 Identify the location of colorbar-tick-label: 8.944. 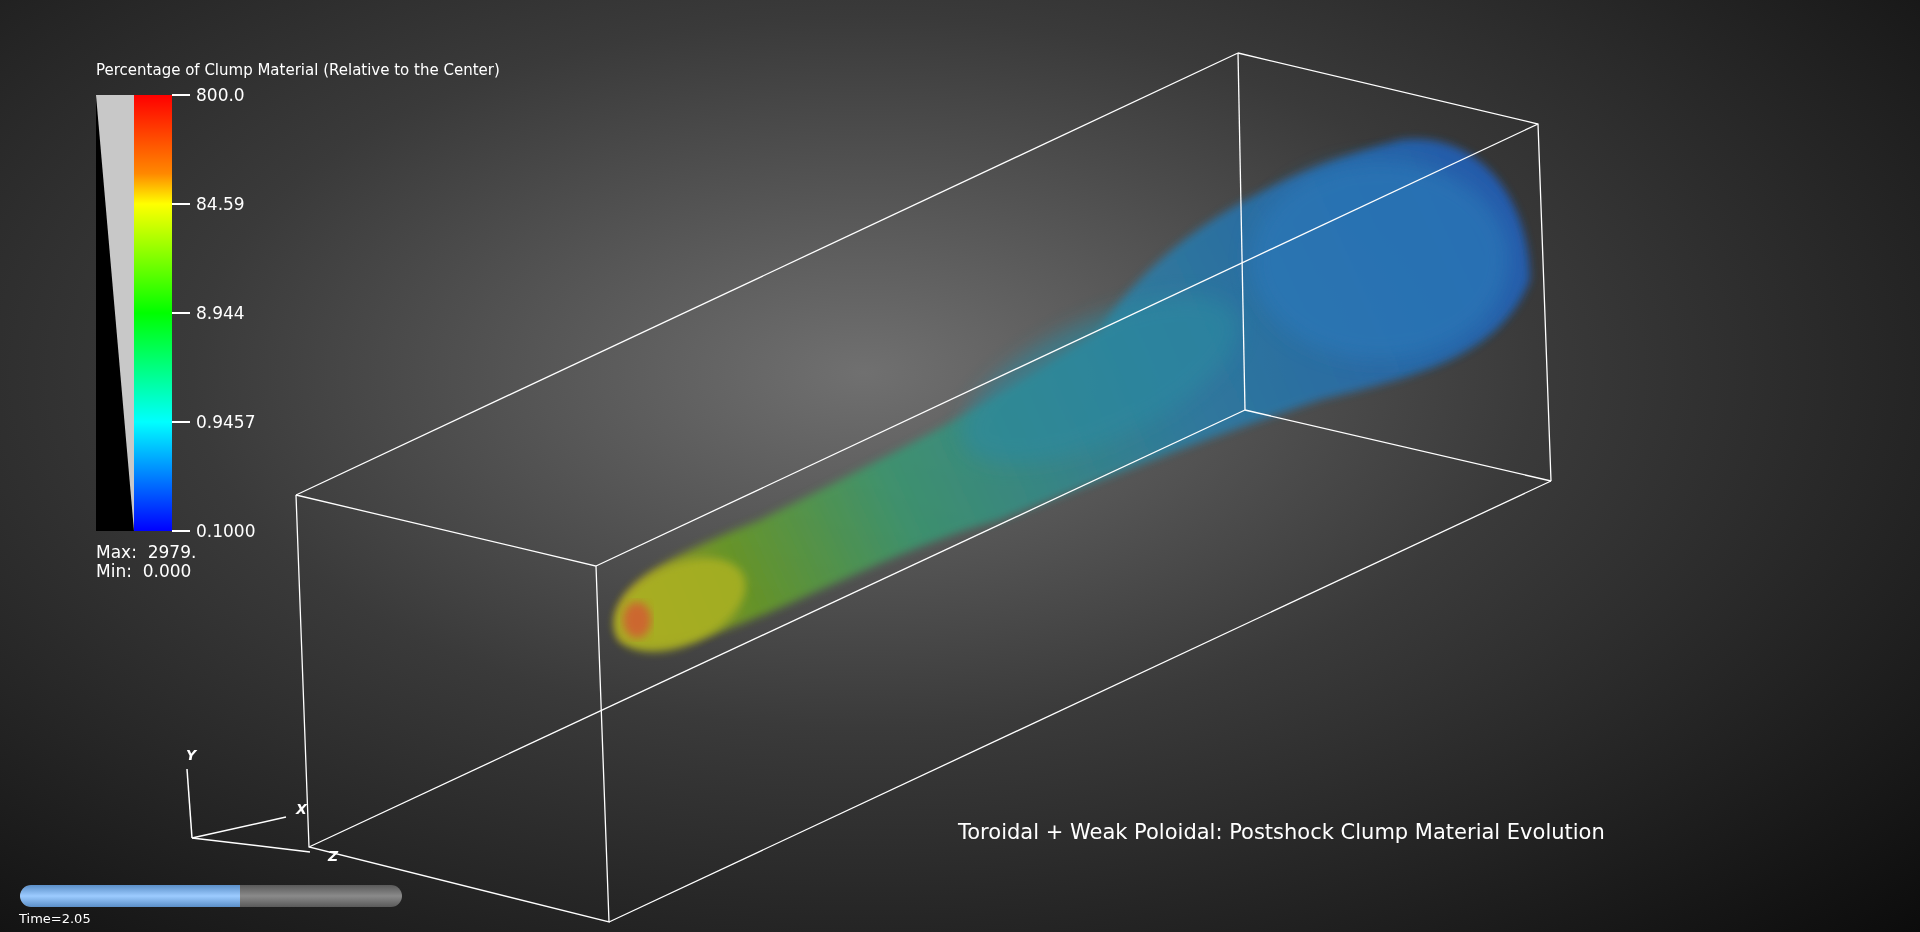
(220, 313).